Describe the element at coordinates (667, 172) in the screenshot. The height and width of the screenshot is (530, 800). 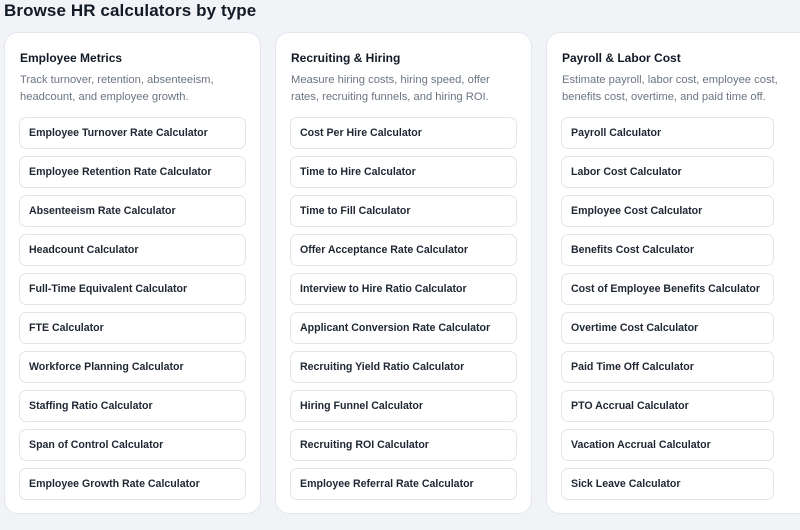
I see `calculator-link: Labor Cost Calculator` at that location.